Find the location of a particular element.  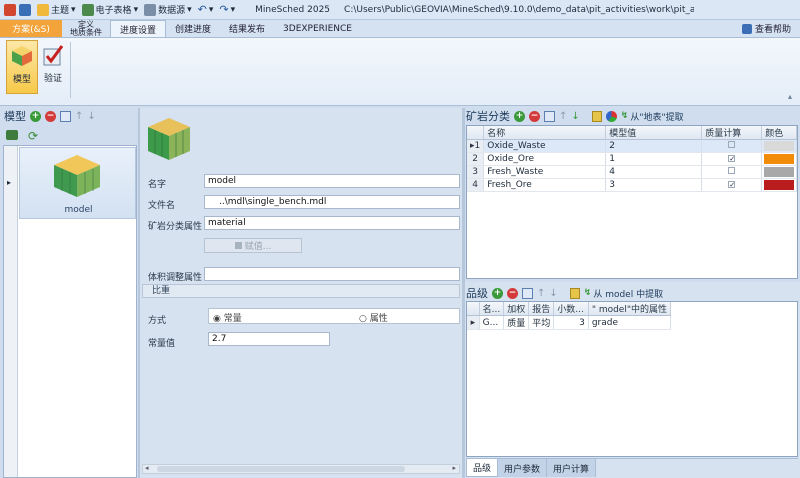

name-field: model is located at coordinates (332, 181).